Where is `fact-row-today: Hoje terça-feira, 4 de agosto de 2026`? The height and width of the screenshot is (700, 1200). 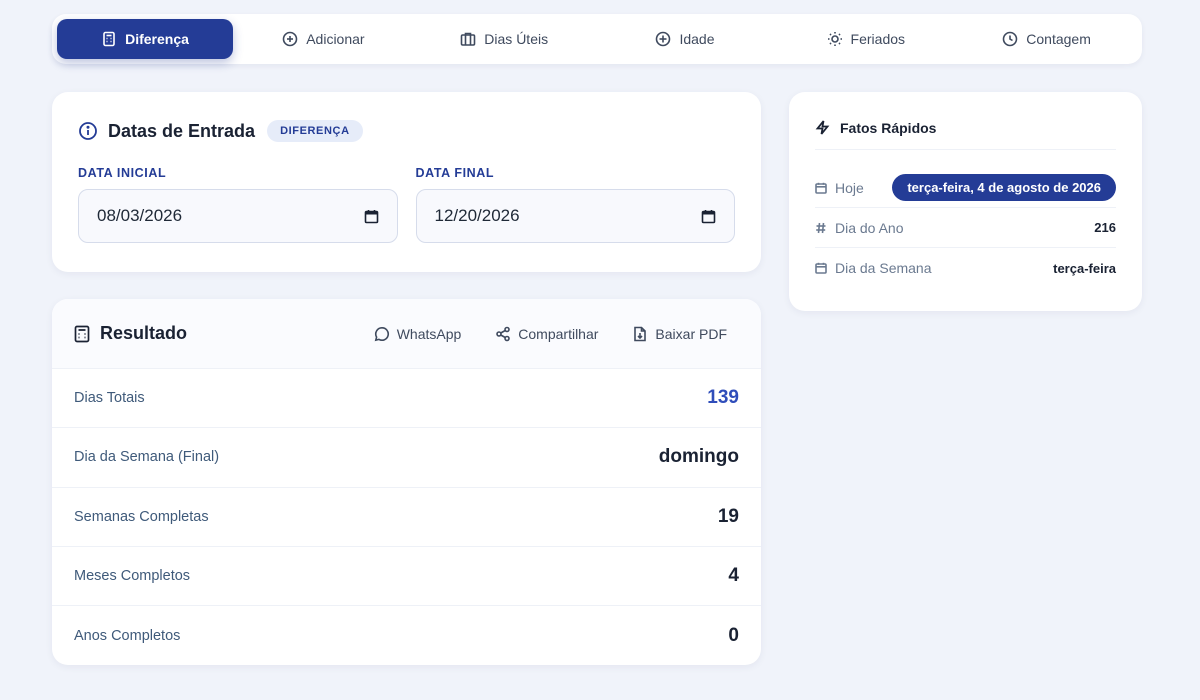
fact-row-today: Hoje terça-feira, 4 de agosto de 2026 is located at coordinates (965, 188).